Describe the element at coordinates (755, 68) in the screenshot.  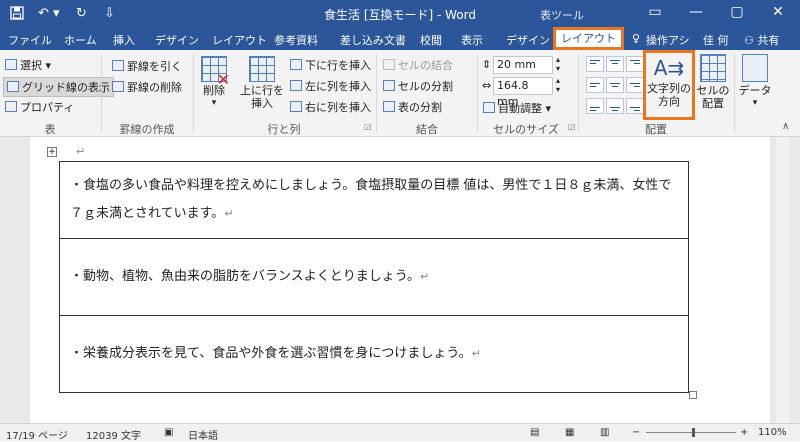
I see `data-icon` at that location.